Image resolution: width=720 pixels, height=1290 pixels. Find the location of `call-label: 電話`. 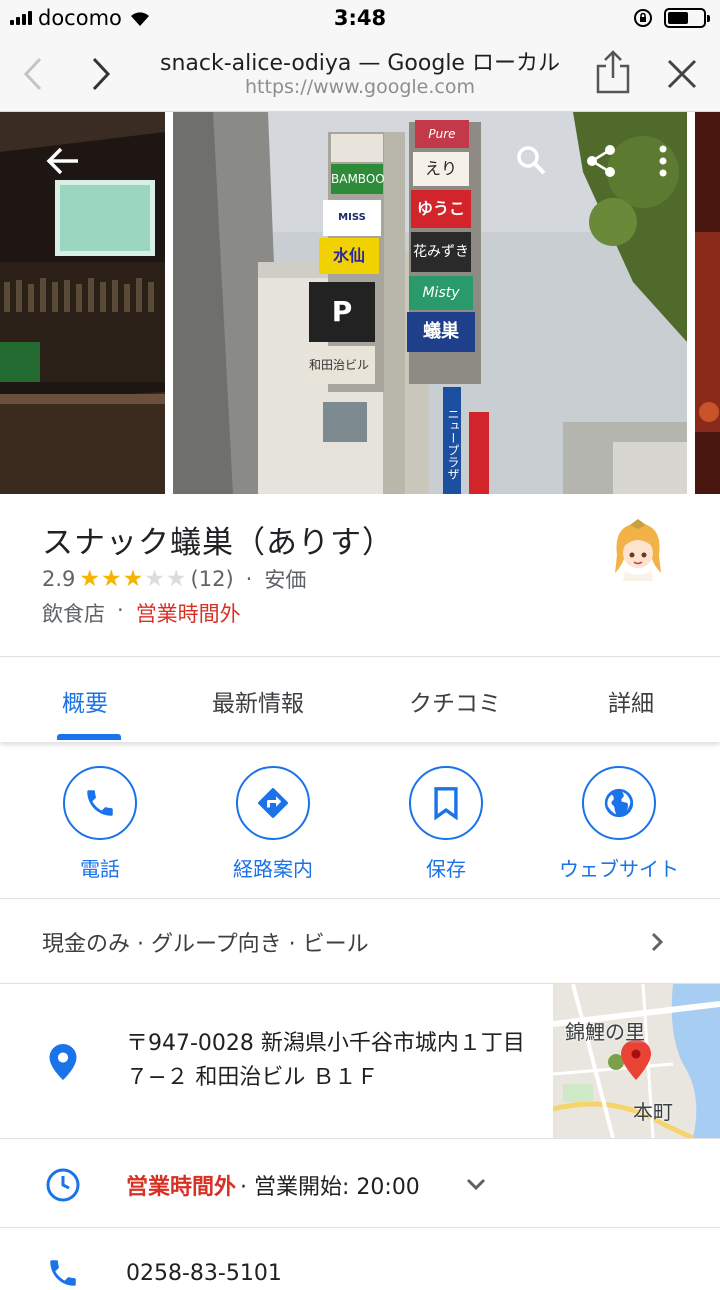

call-label: 電話 is located at coordinates (100, 869).